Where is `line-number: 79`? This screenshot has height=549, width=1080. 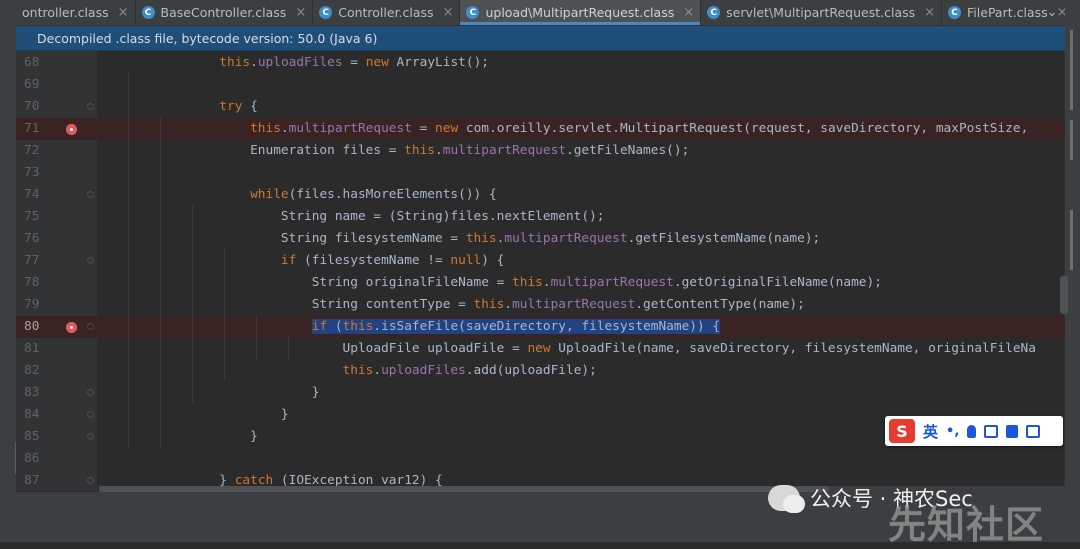
line-number: 79 is located at coordinates (41, 305).